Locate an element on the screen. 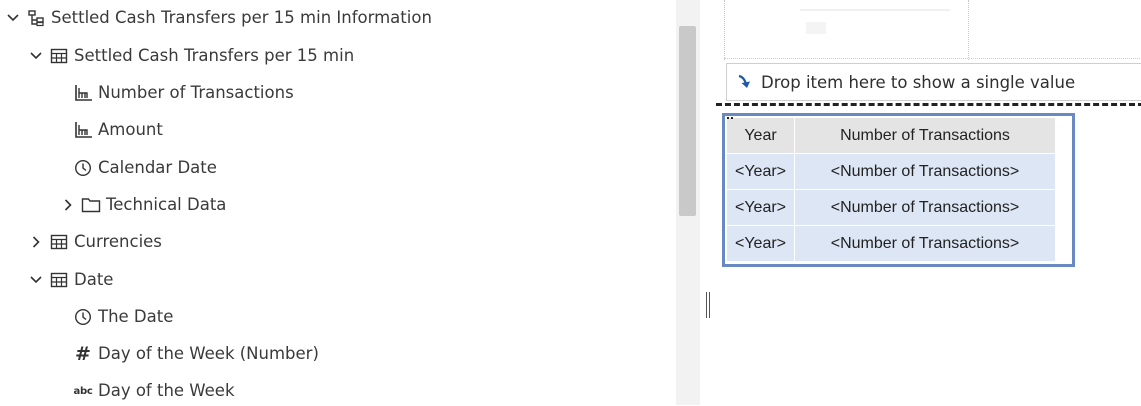 This screenshot has width=1141, height=406. tree-node-text: abc Day of the Week is located at coordinates (153, 391).